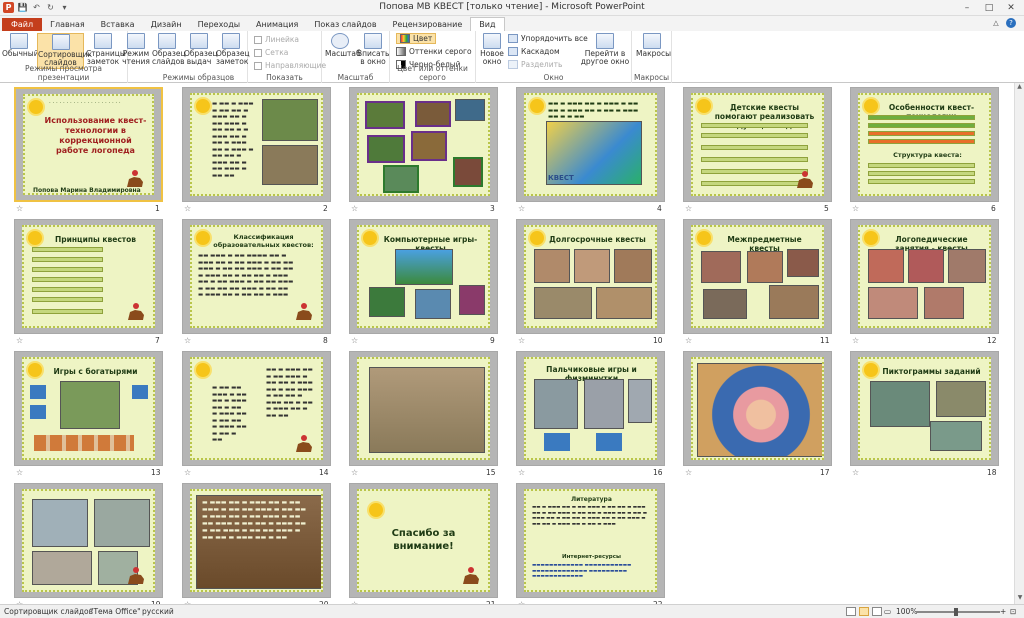 The height and width of the screenshot is (618, 1024). Describe the element at coordinates (548, 38) in the screenshot. I see `arrange-all-button: Упорядочить все` at that location.